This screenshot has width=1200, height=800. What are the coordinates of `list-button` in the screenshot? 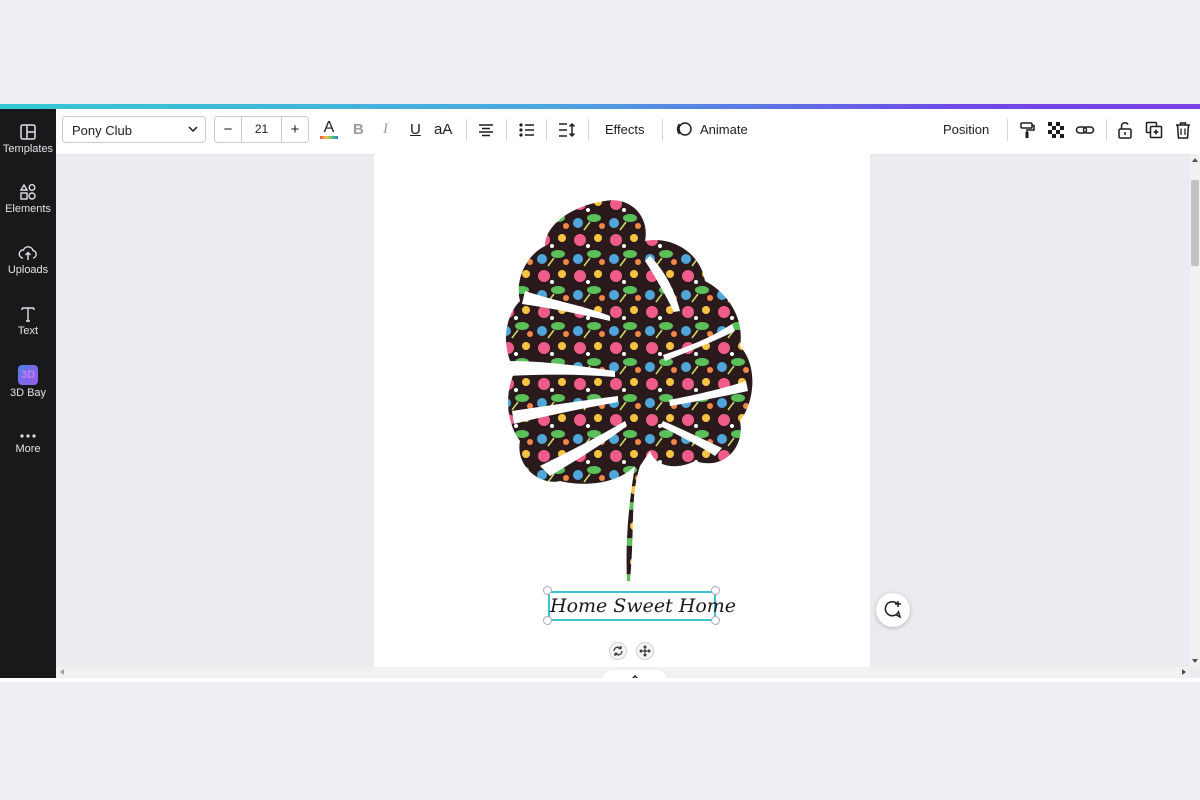 It's located at (527, 130).